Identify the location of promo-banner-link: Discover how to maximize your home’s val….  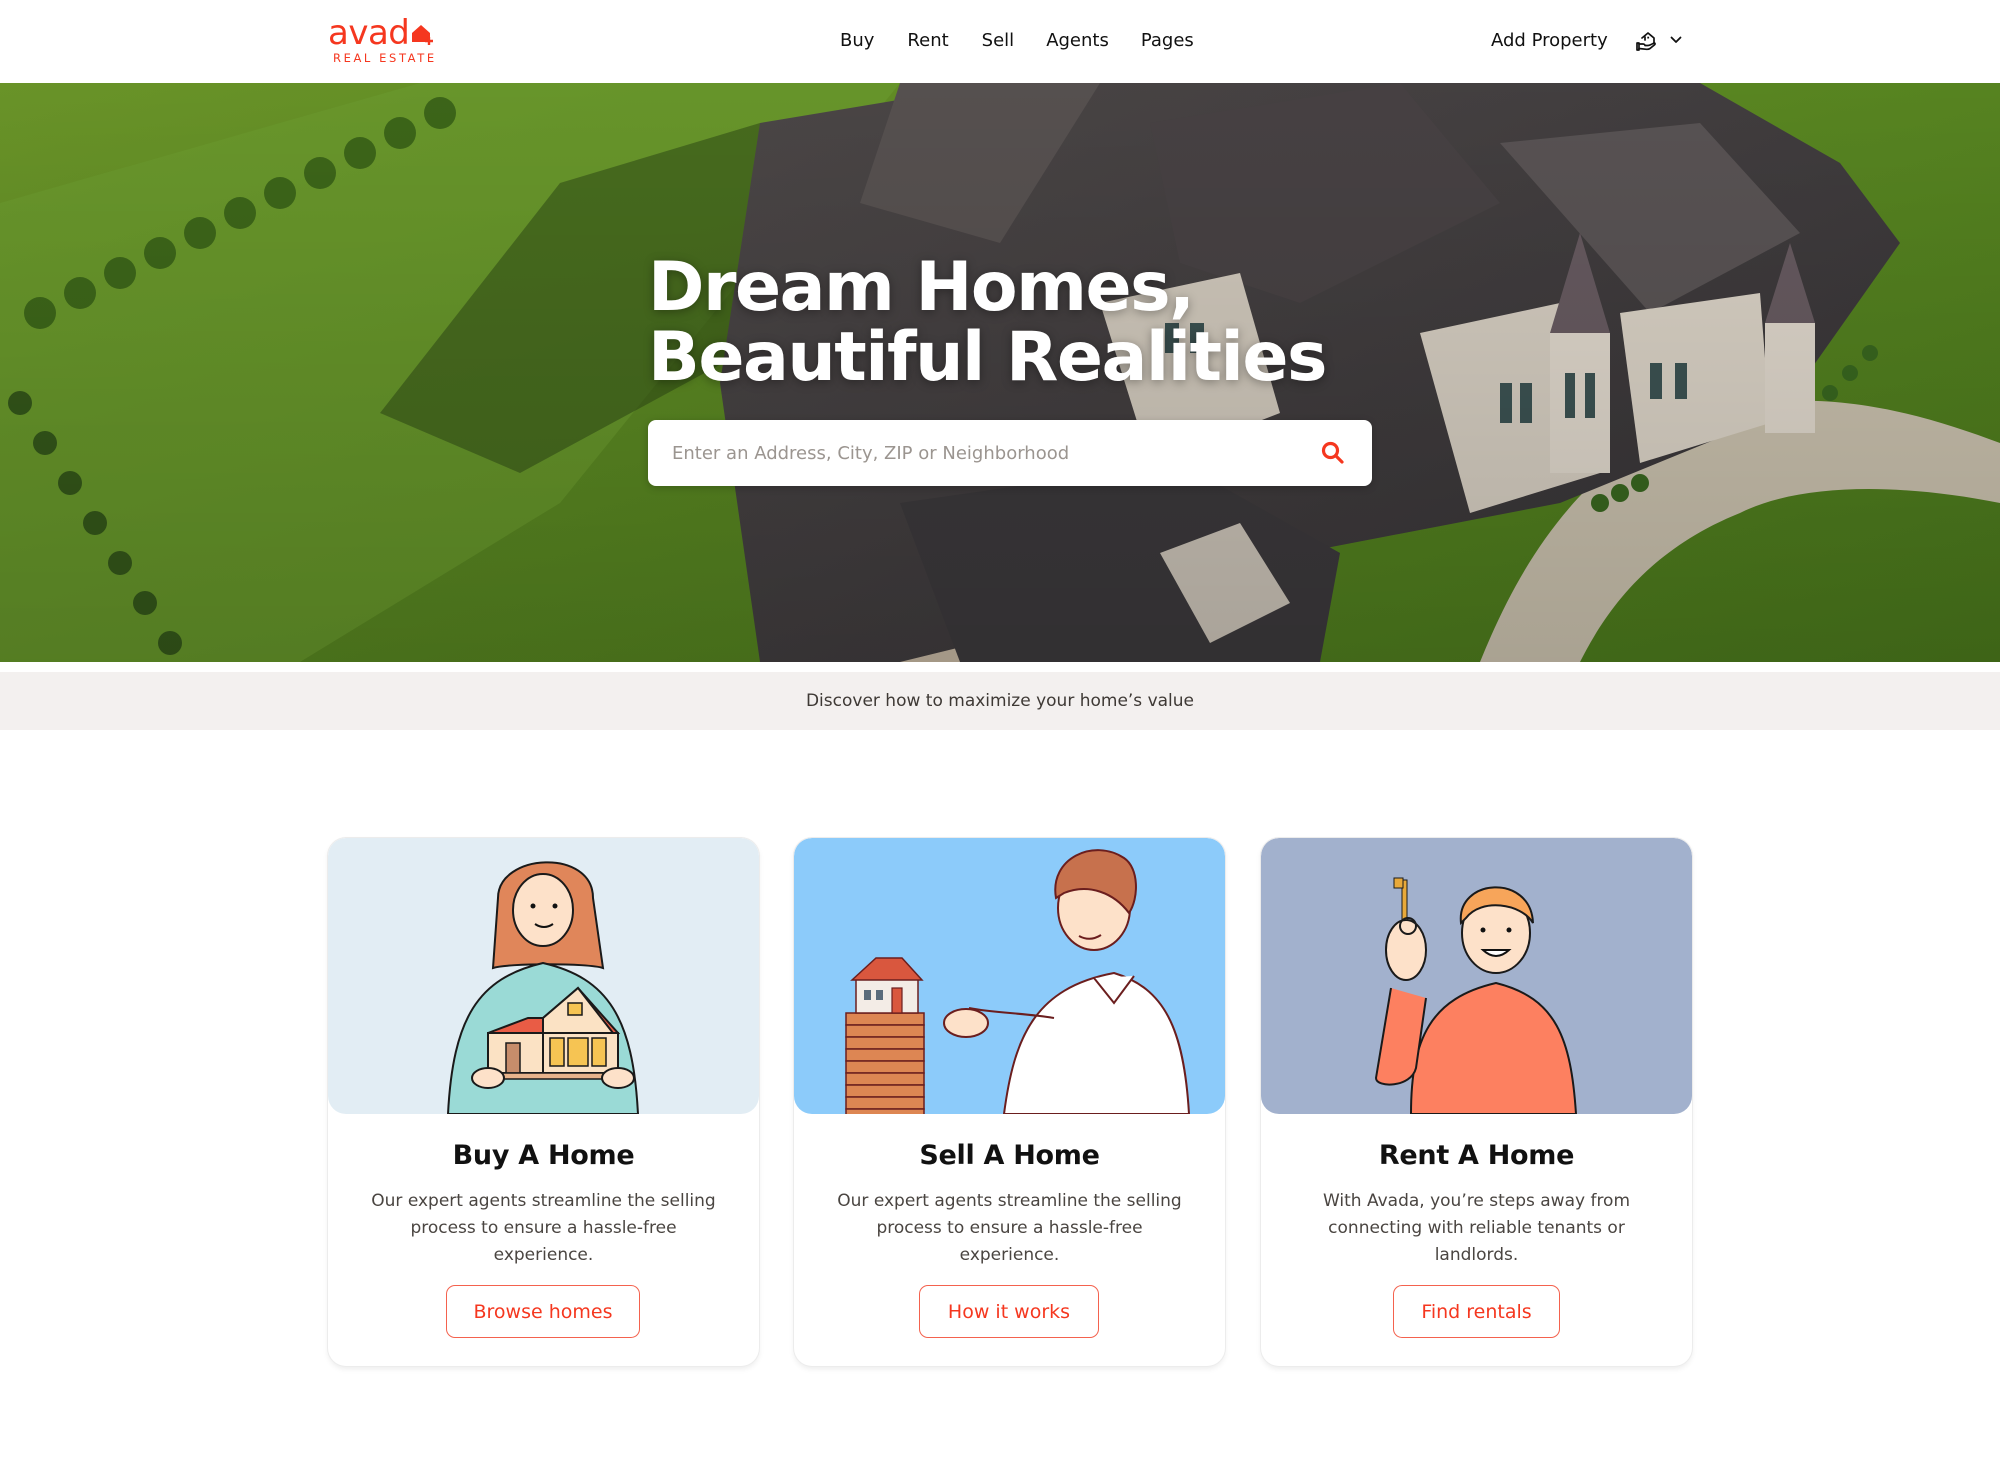
(1000, 701).